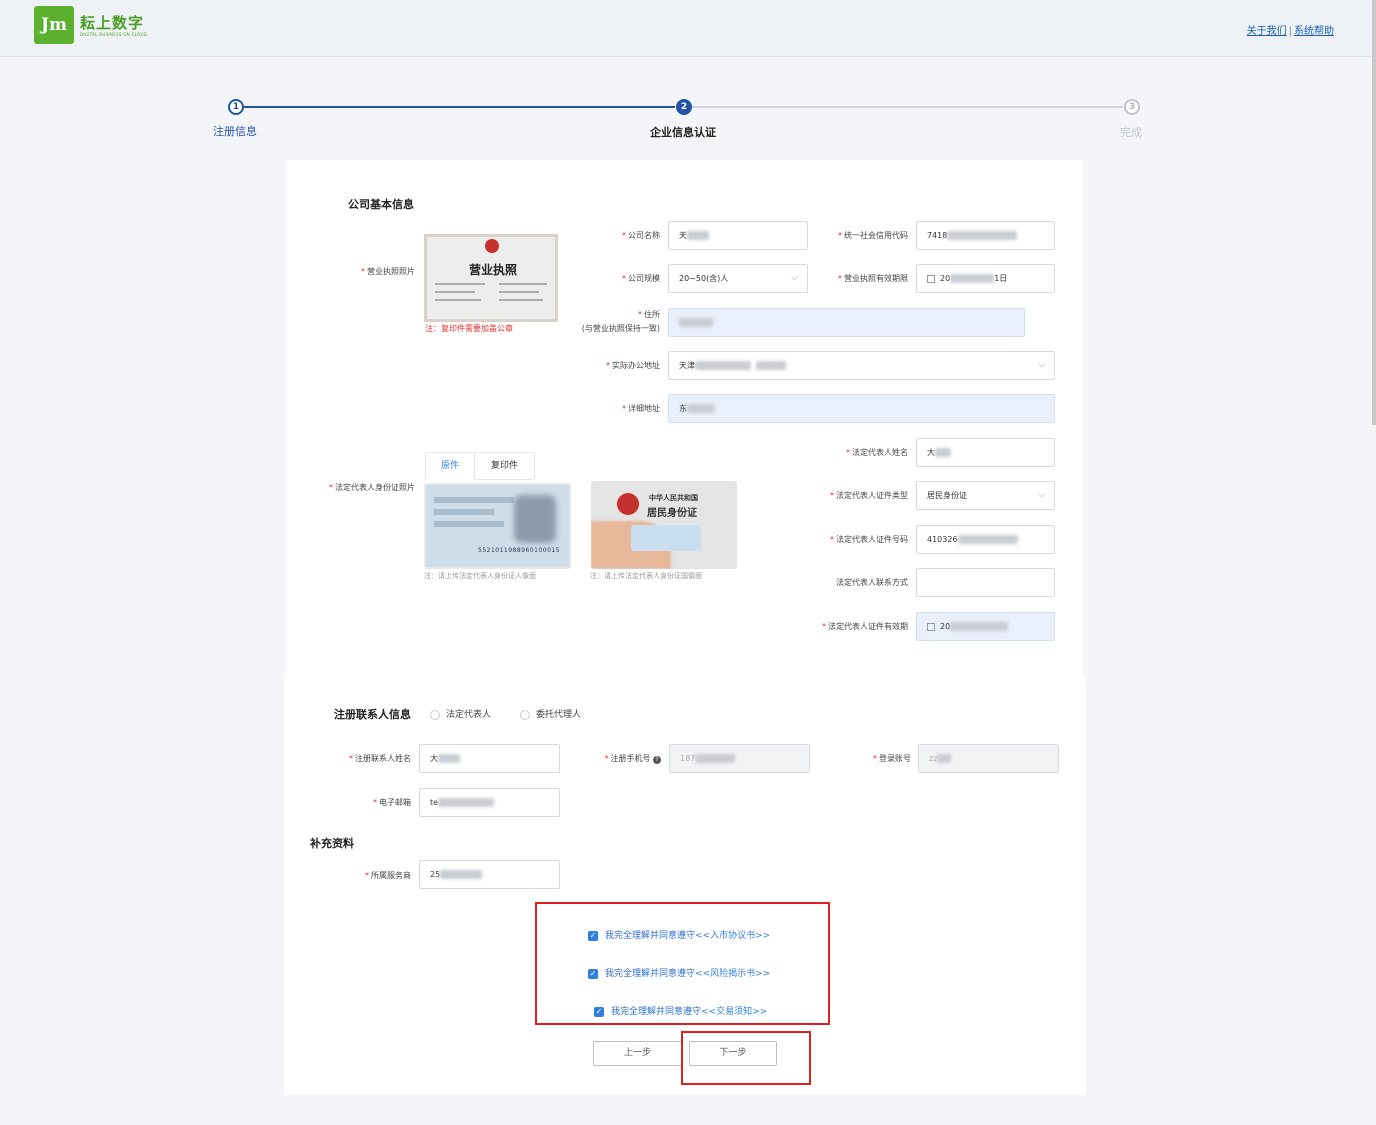  I want to click on agreement-risk-disclosure: ✓ 我完全理解并同意遵守<<风险揭示书>>, so click(679, 972).